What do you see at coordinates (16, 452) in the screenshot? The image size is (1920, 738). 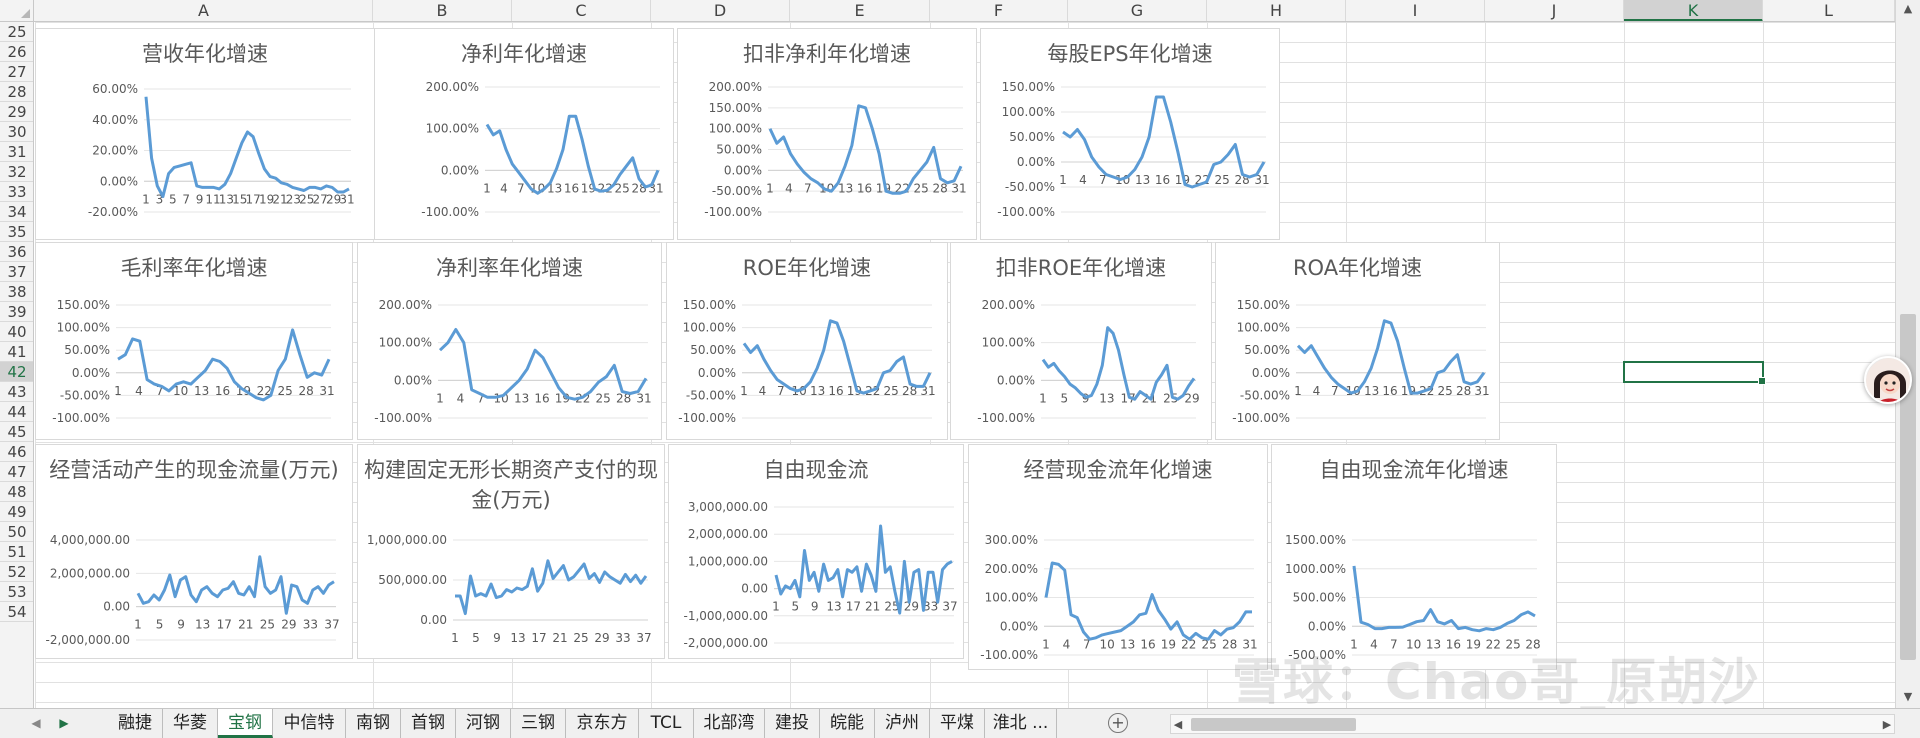 I see `row-header-46: 46` at bounding box center [16, 452].